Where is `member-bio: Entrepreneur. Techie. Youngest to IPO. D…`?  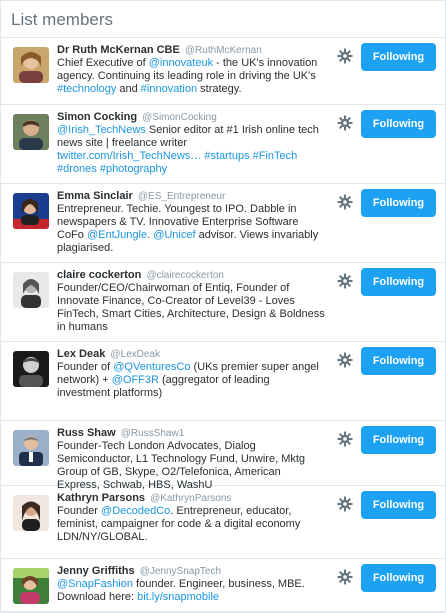 member-bio: Entrepreneur. Techie. Youngest to IPO. D… is located at coordinates (191, 229).